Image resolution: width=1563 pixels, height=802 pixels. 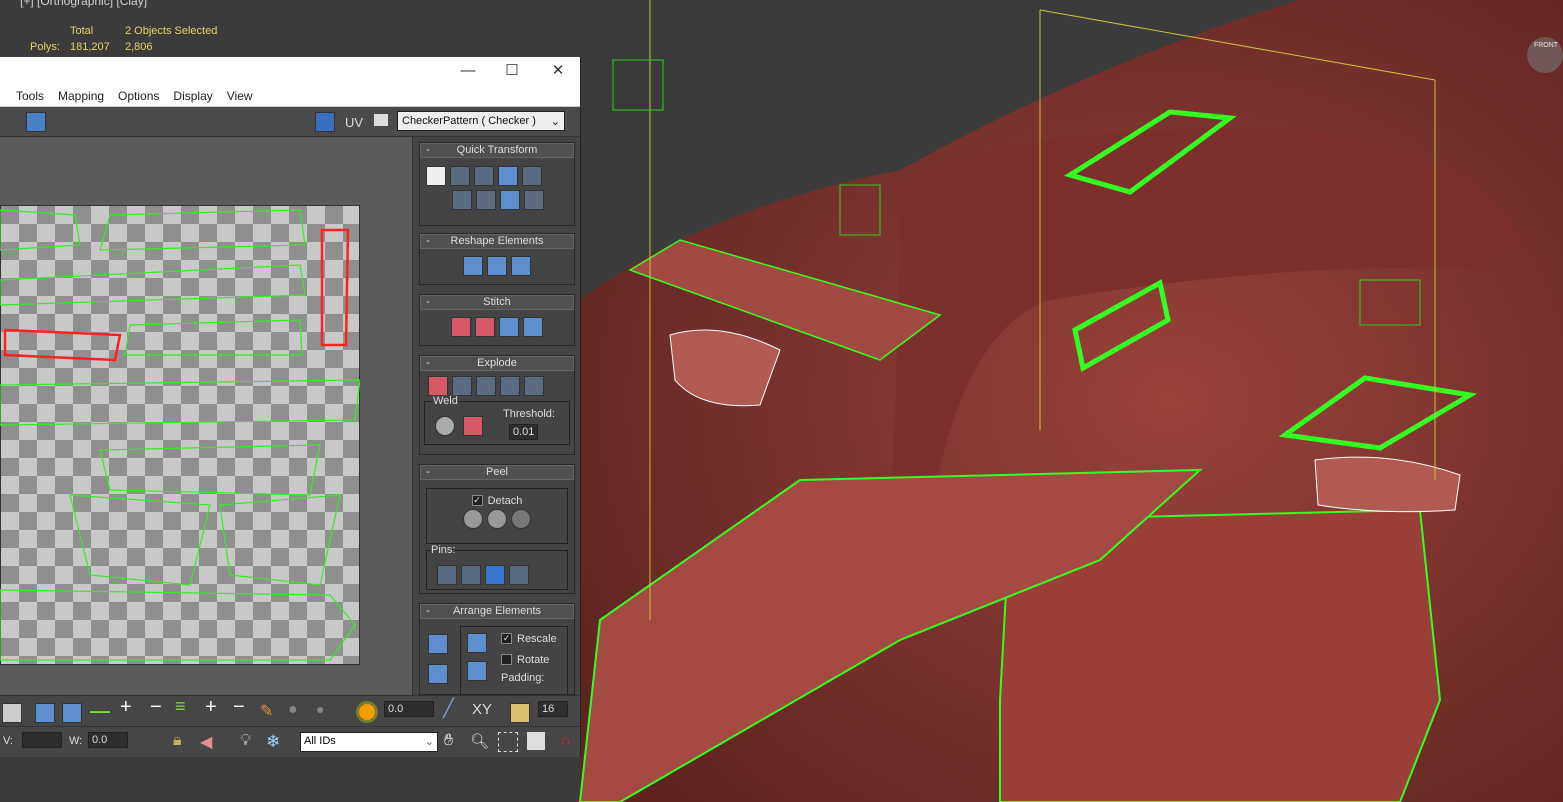 What do you see at coordinates (438, 386) in the screenshot?
I see `break-icon` at bounding box center [438, 386].